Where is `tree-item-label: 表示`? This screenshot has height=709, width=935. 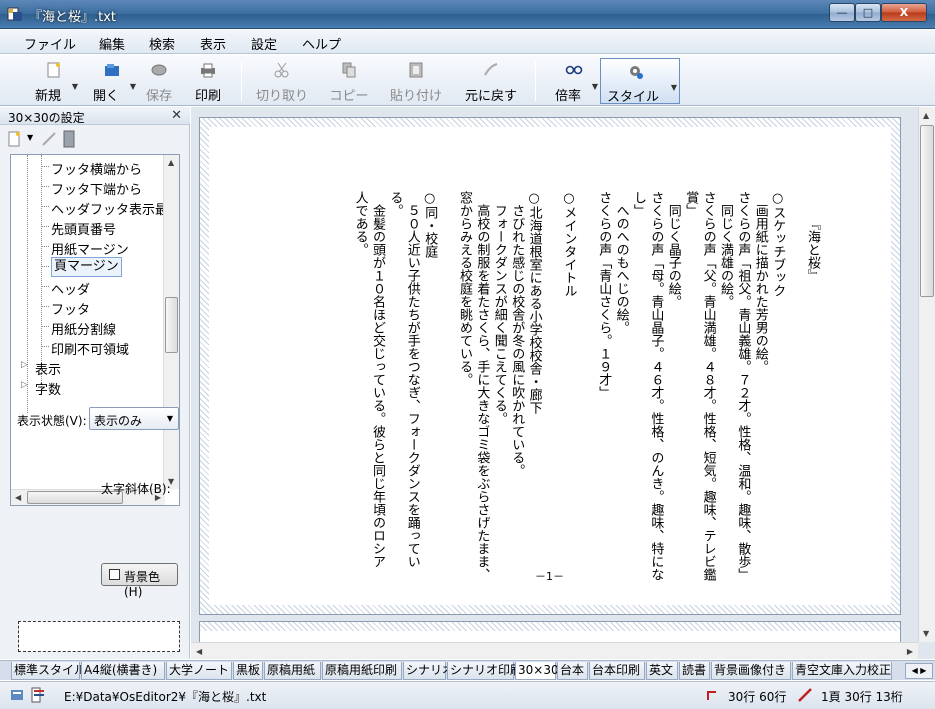
tree-item-label: 表示 is located at coordinates (48, 370).